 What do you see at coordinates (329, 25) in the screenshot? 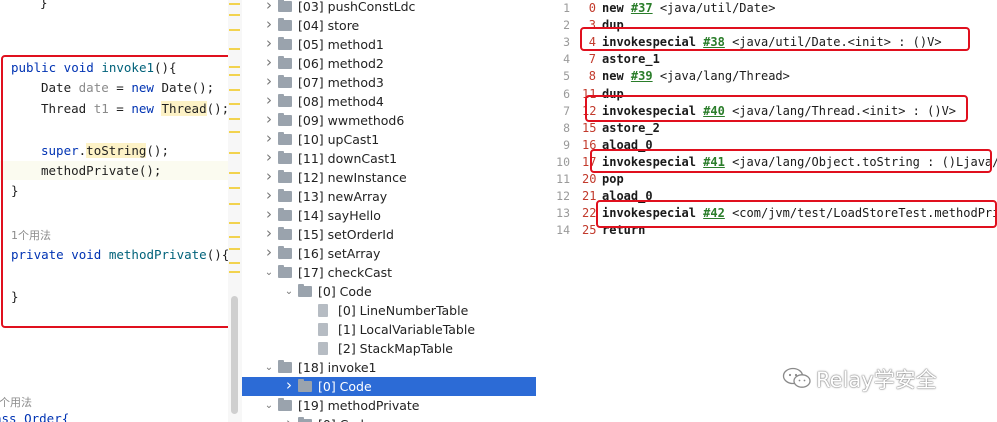
I see `tree-item-label: [04] store` at bounding box center [329, 25].